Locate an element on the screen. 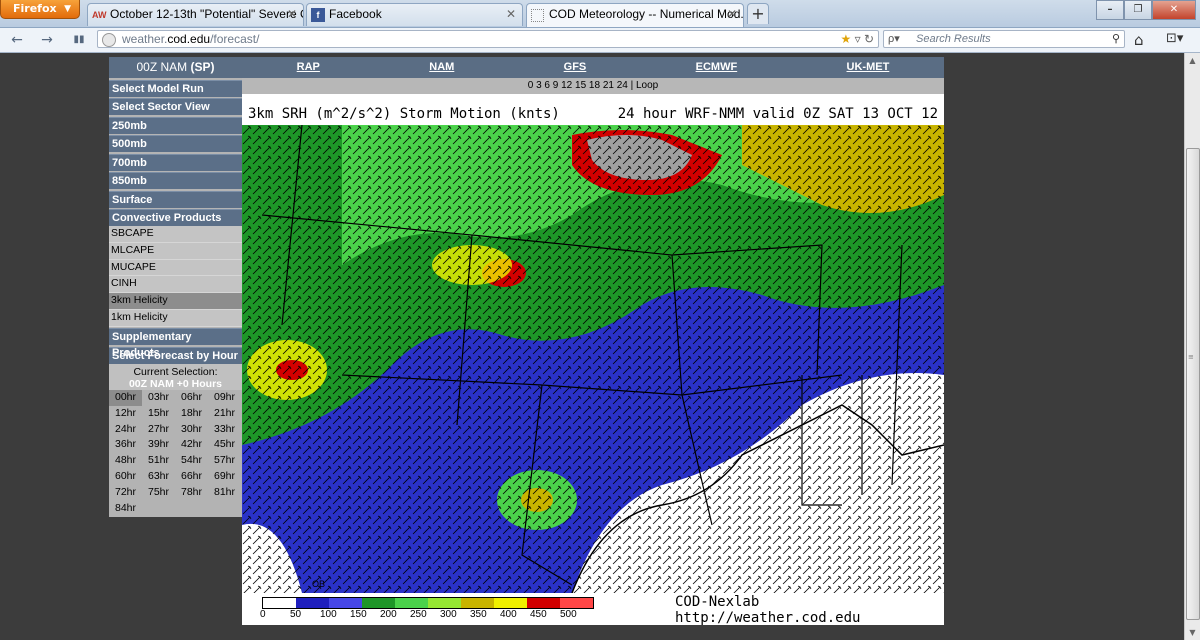 The width and height of the screenshot is (1200, 640). forecast-hour-66hr: 66hr is located at coordinates (191, 477).